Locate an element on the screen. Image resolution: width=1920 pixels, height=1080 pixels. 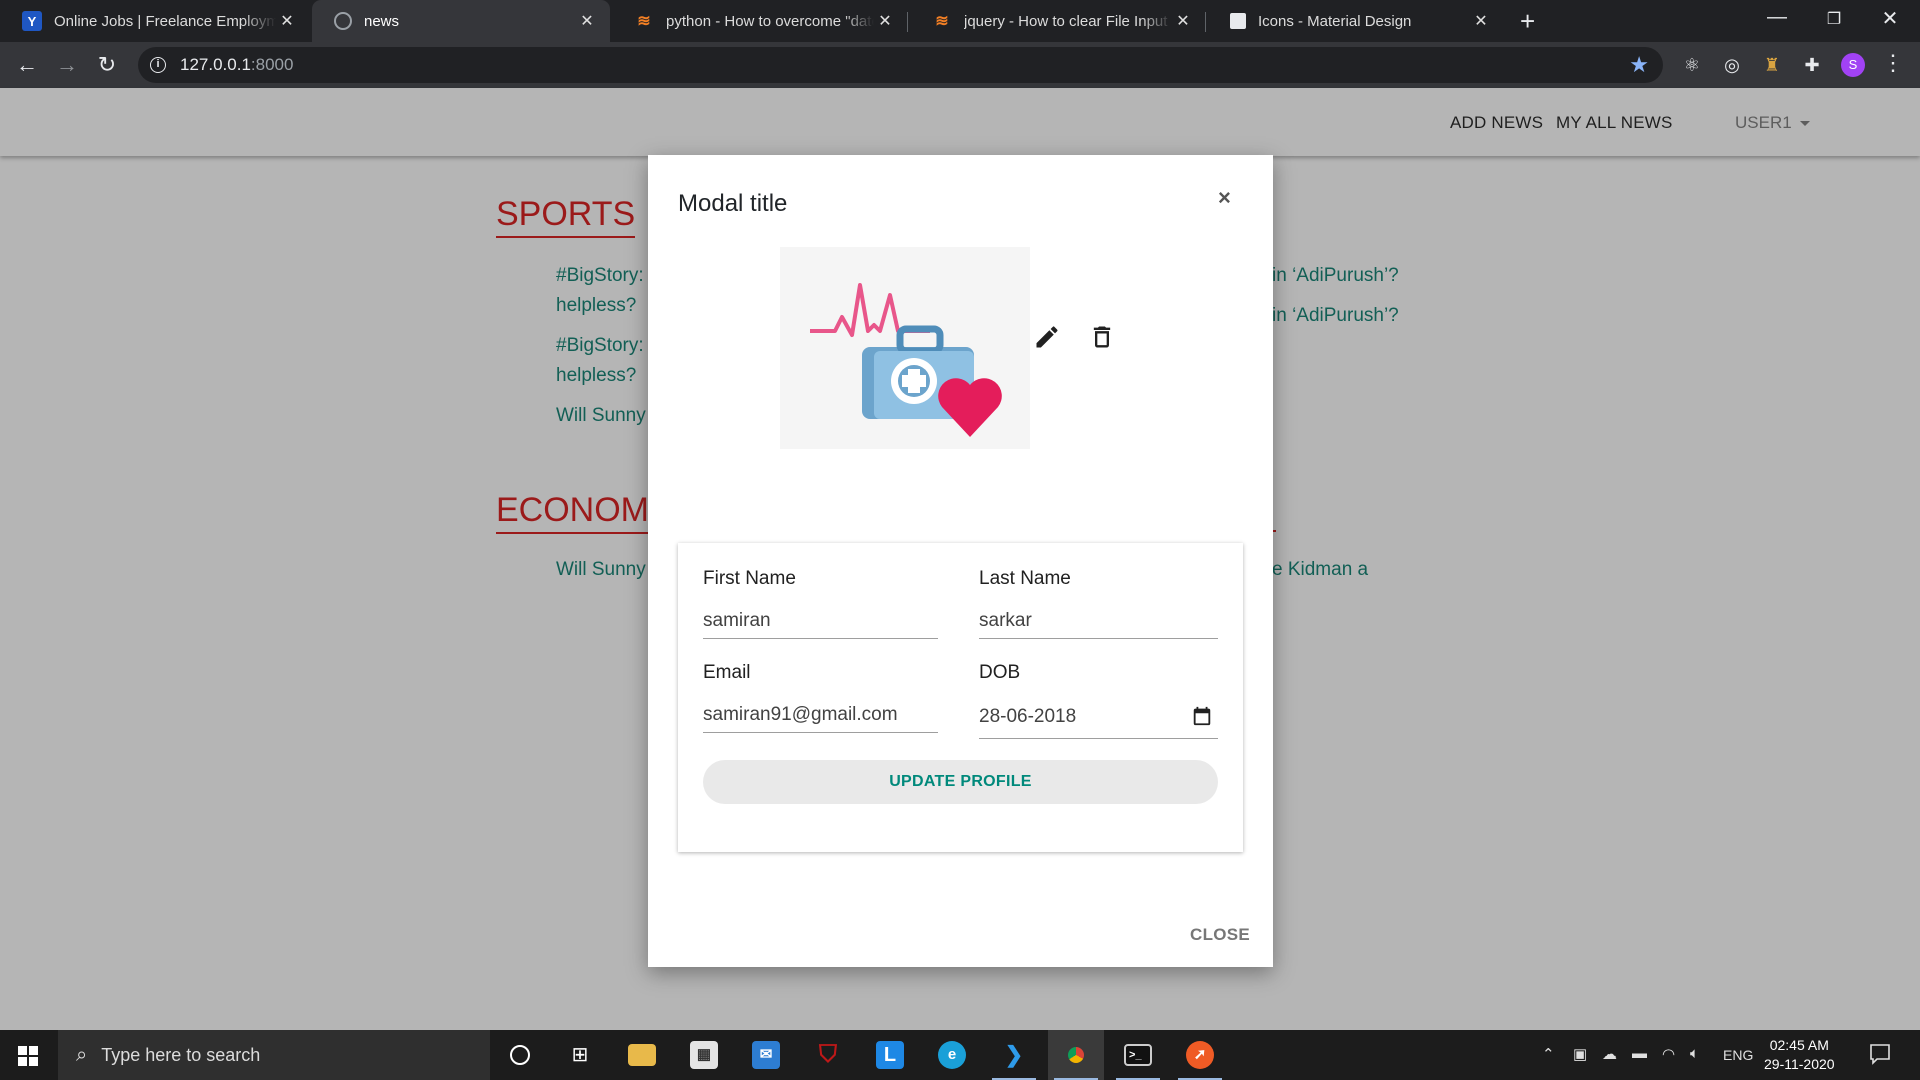
add-news-link: ADD NEWS is located at coordinates (1496, 123).